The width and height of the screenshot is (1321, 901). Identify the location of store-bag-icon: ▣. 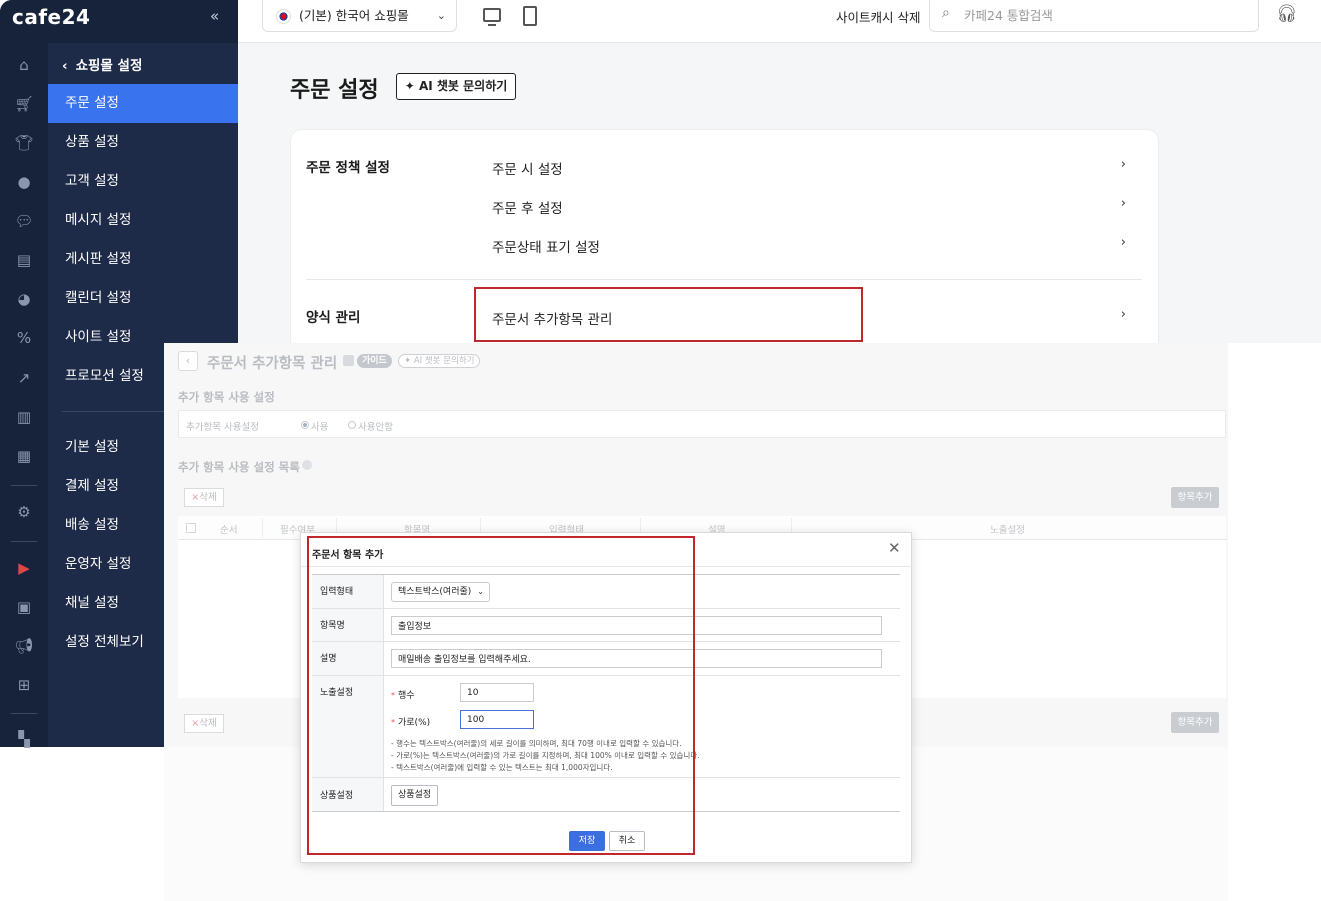
(24, 607).